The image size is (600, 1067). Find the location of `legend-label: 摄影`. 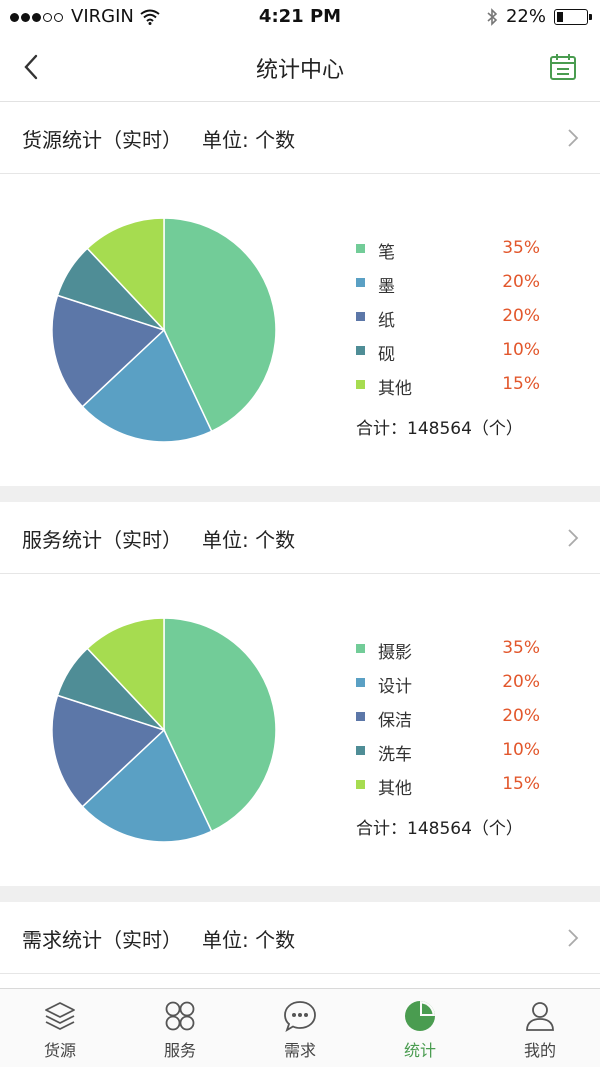

legend-label: 摄影 is located at coordinates (395, 653).